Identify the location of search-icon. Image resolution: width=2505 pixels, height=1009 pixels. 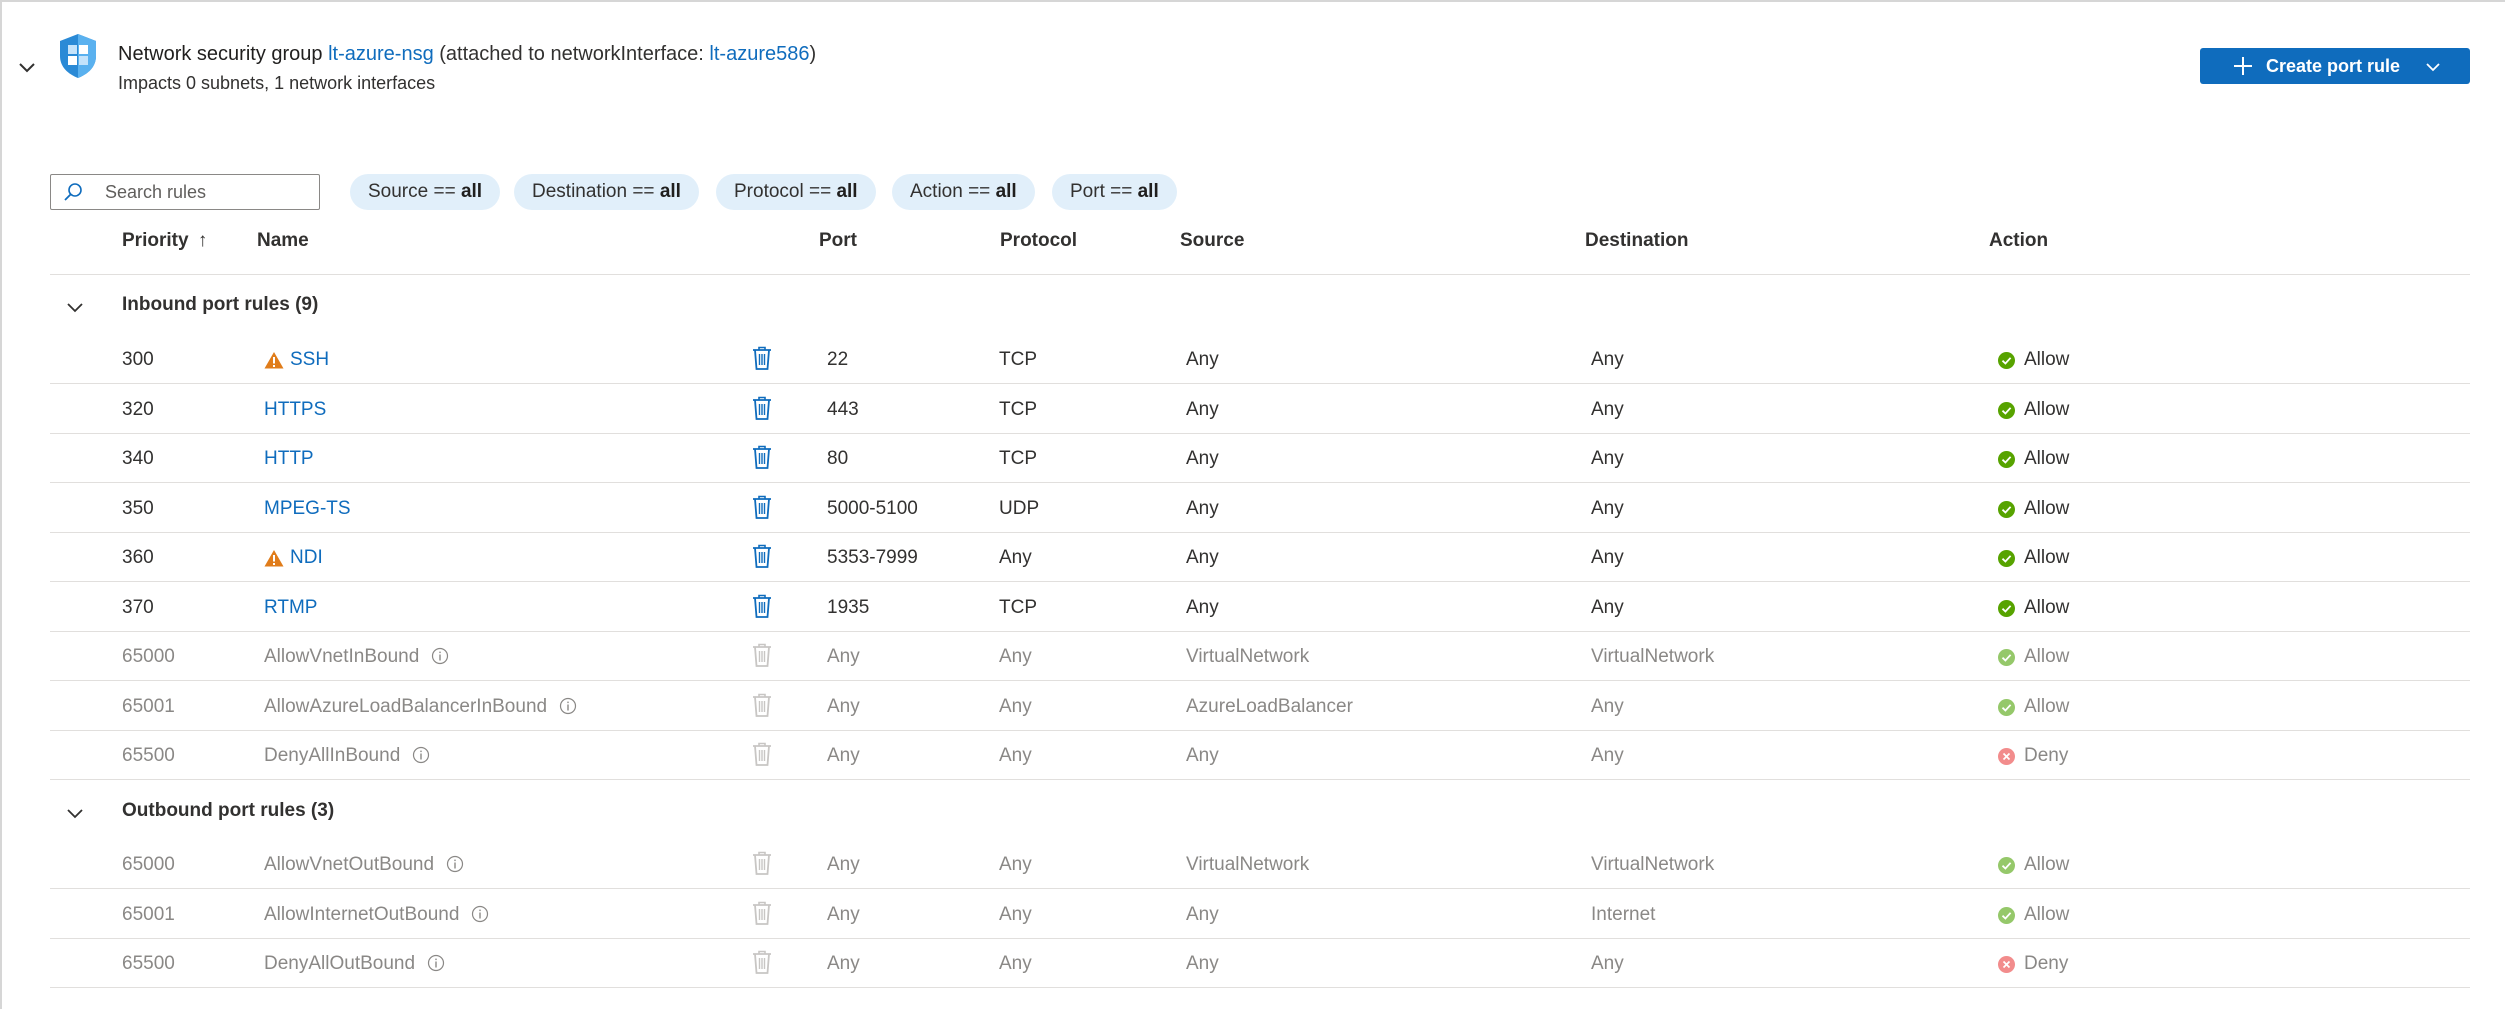
(73, 192).